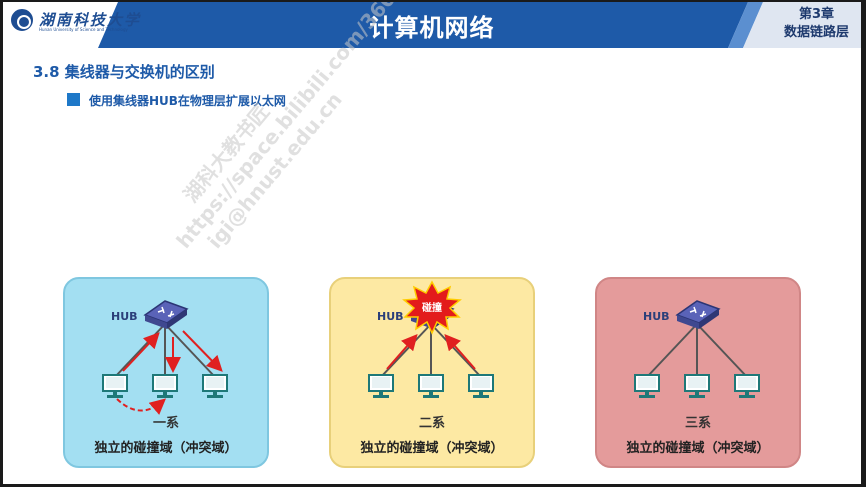 The height and width of the screenshot is (487, 866). What do you see at coordinates (165, 423) in the screenshot?
I see `department-label: 一系` at bounding box center [165, 423].